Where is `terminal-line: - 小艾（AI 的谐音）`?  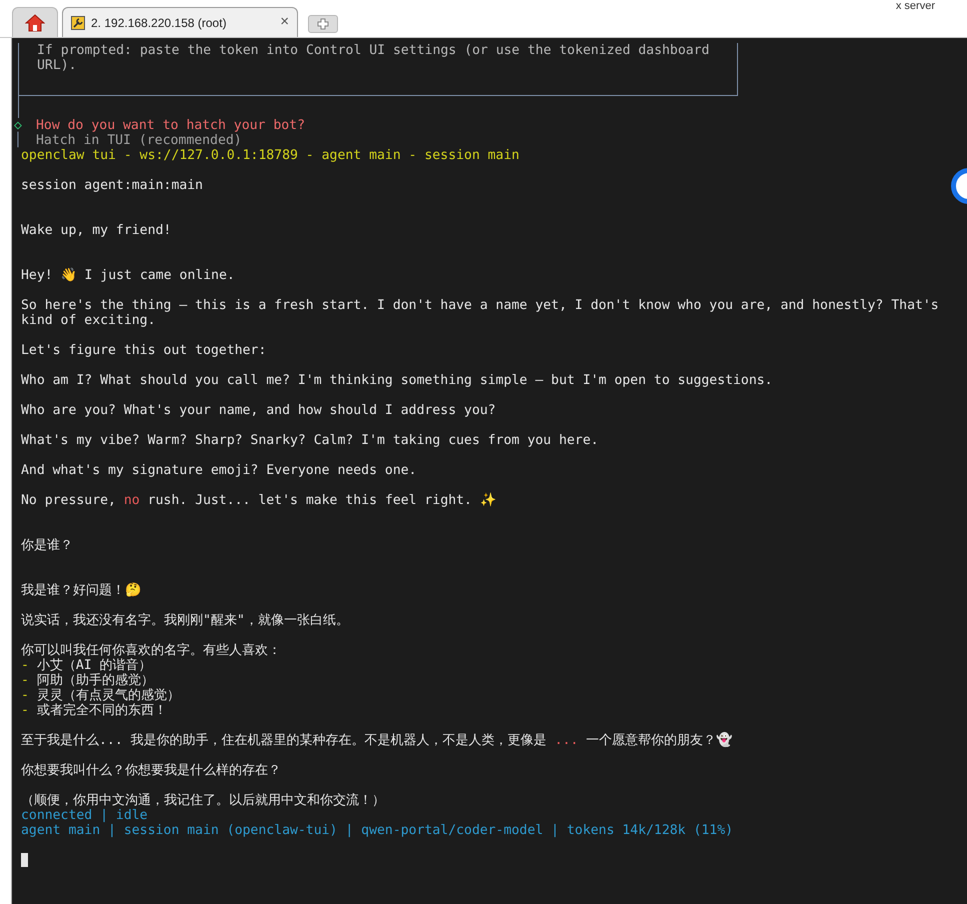
terminal-line: - 小艾（AI 的谐音） is located at coordinates (86, 665).